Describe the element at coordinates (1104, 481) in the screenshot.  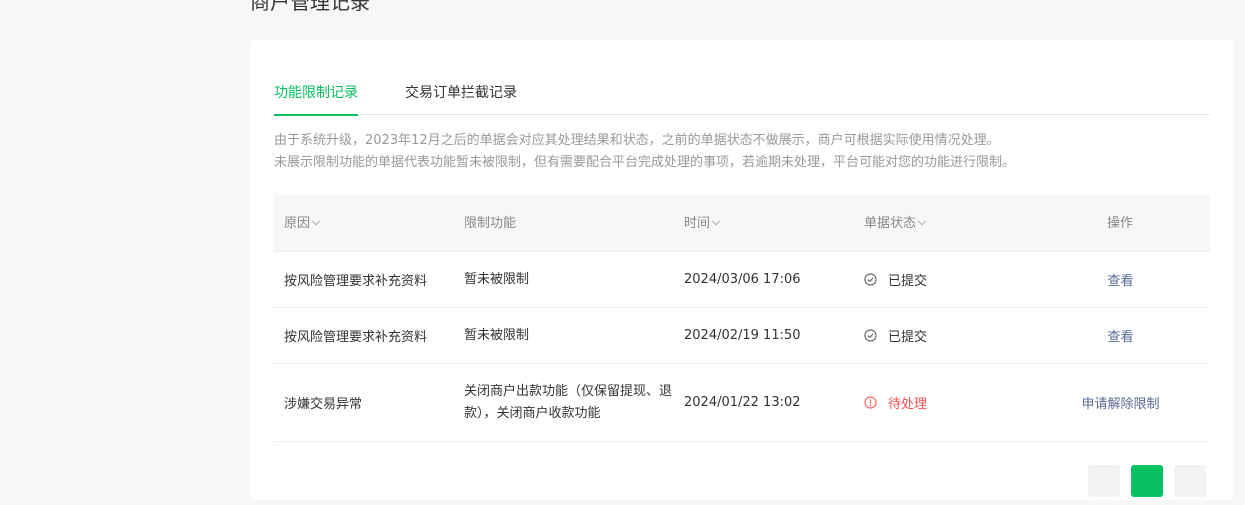
I see `prev-page-button` at that location.